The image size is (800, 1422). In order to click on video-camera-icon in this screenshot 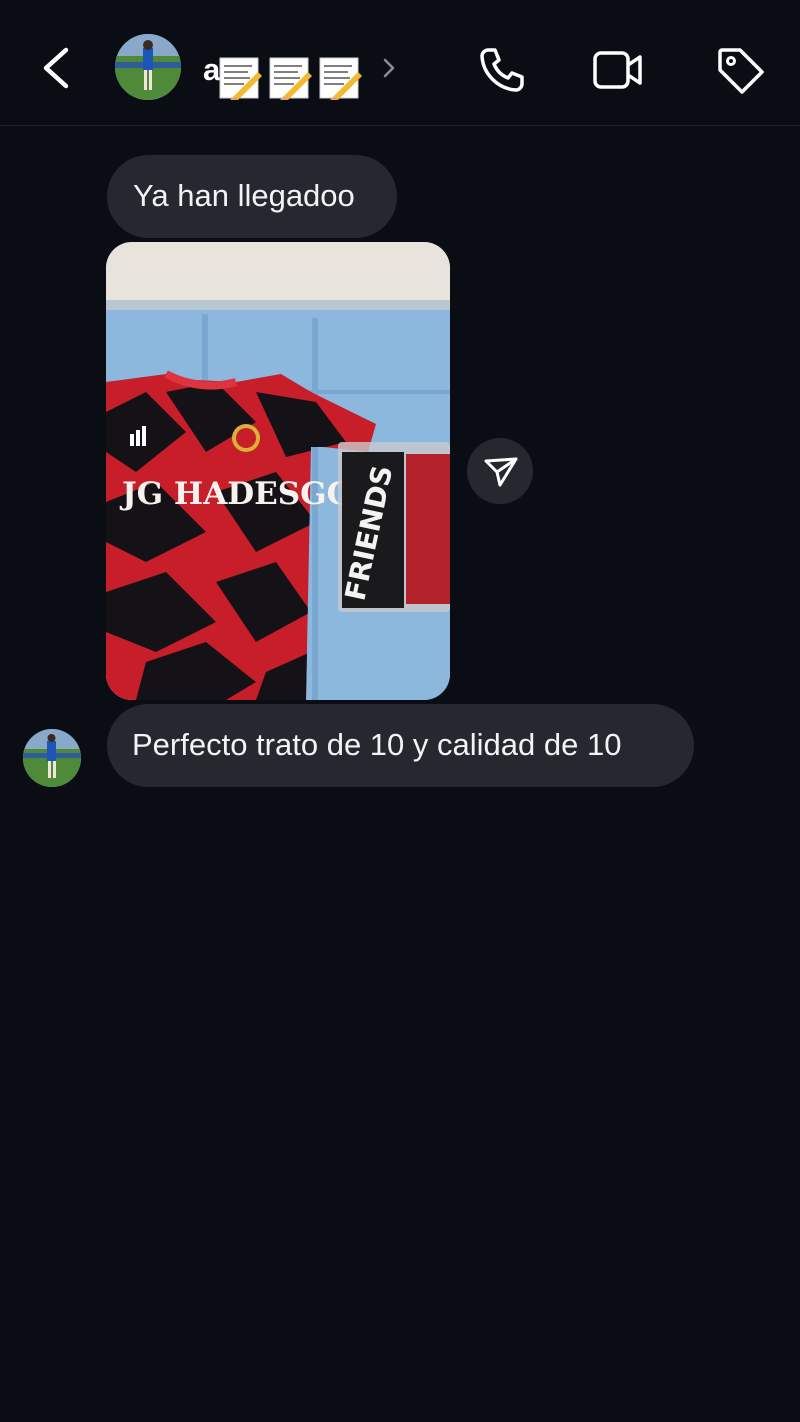, I will do `click(618, 70)`.